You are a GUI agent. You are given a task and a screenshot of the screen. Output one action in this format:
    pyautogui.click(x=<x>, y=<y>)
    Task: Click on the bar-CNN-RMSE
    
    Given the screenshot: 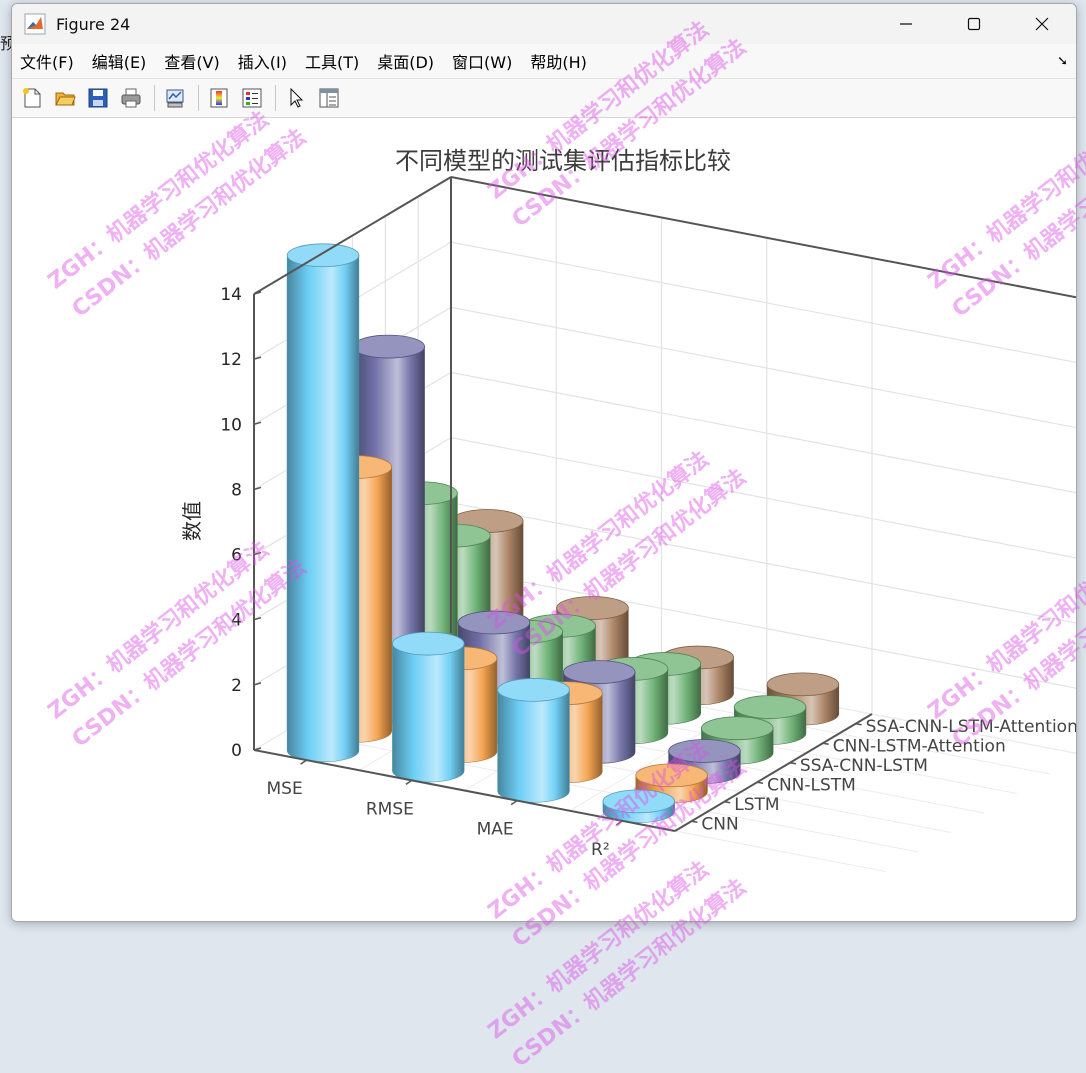 What is the action you would take?
    pyautogui.click(x=428, y=707)
    